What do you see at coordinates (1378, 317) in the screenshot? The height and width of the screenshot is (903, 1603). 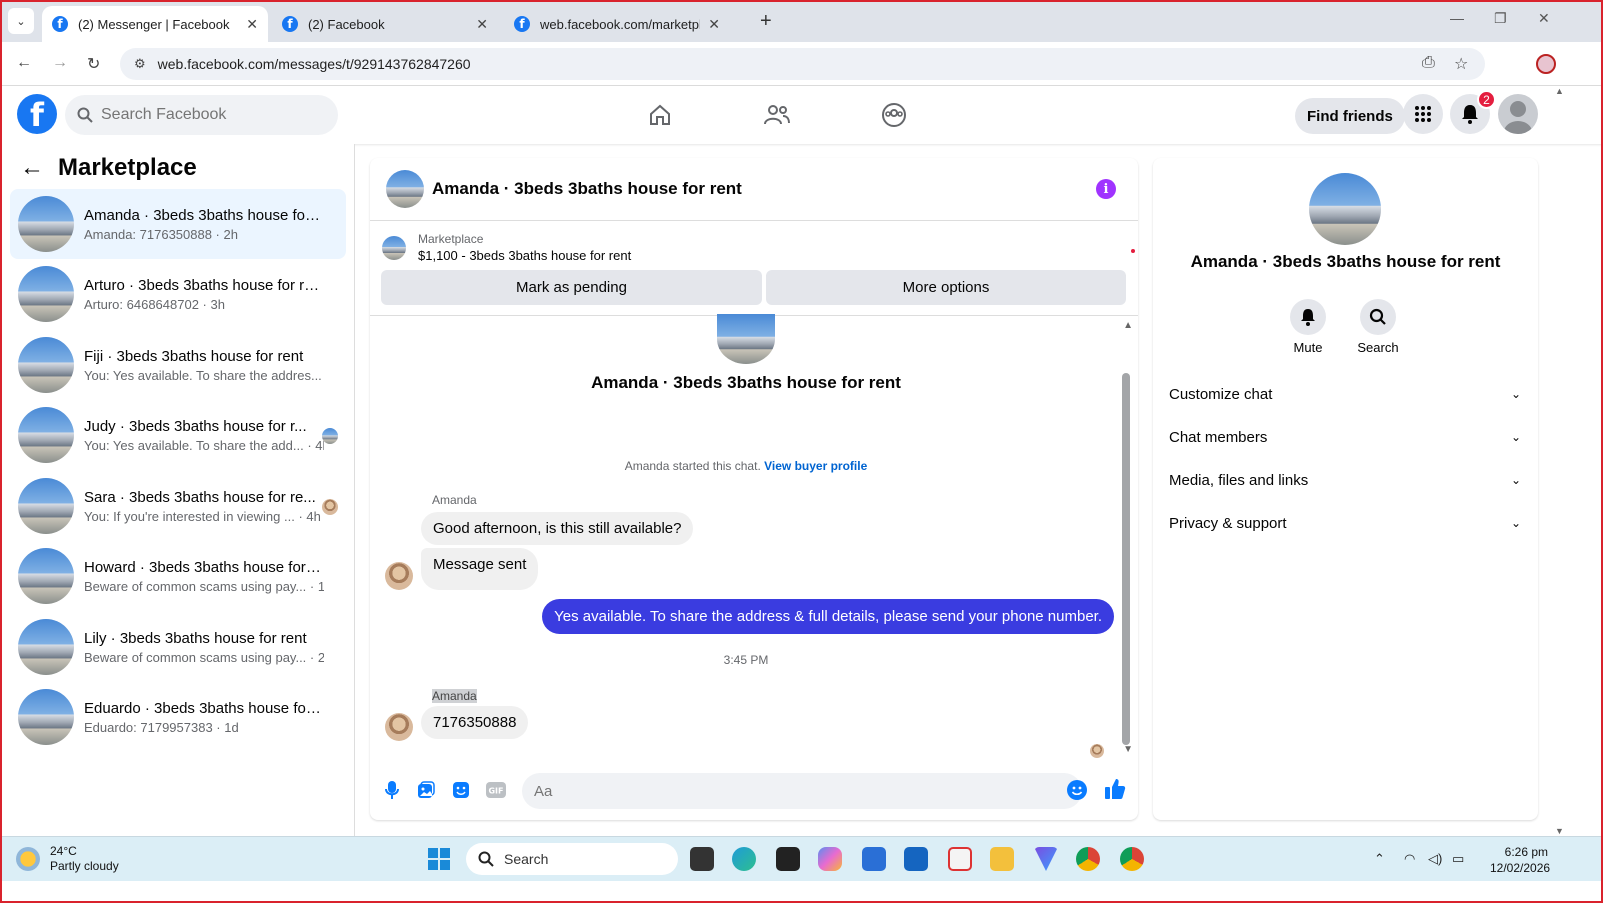 I see `search-icon` at bounding box center [1378, 317].